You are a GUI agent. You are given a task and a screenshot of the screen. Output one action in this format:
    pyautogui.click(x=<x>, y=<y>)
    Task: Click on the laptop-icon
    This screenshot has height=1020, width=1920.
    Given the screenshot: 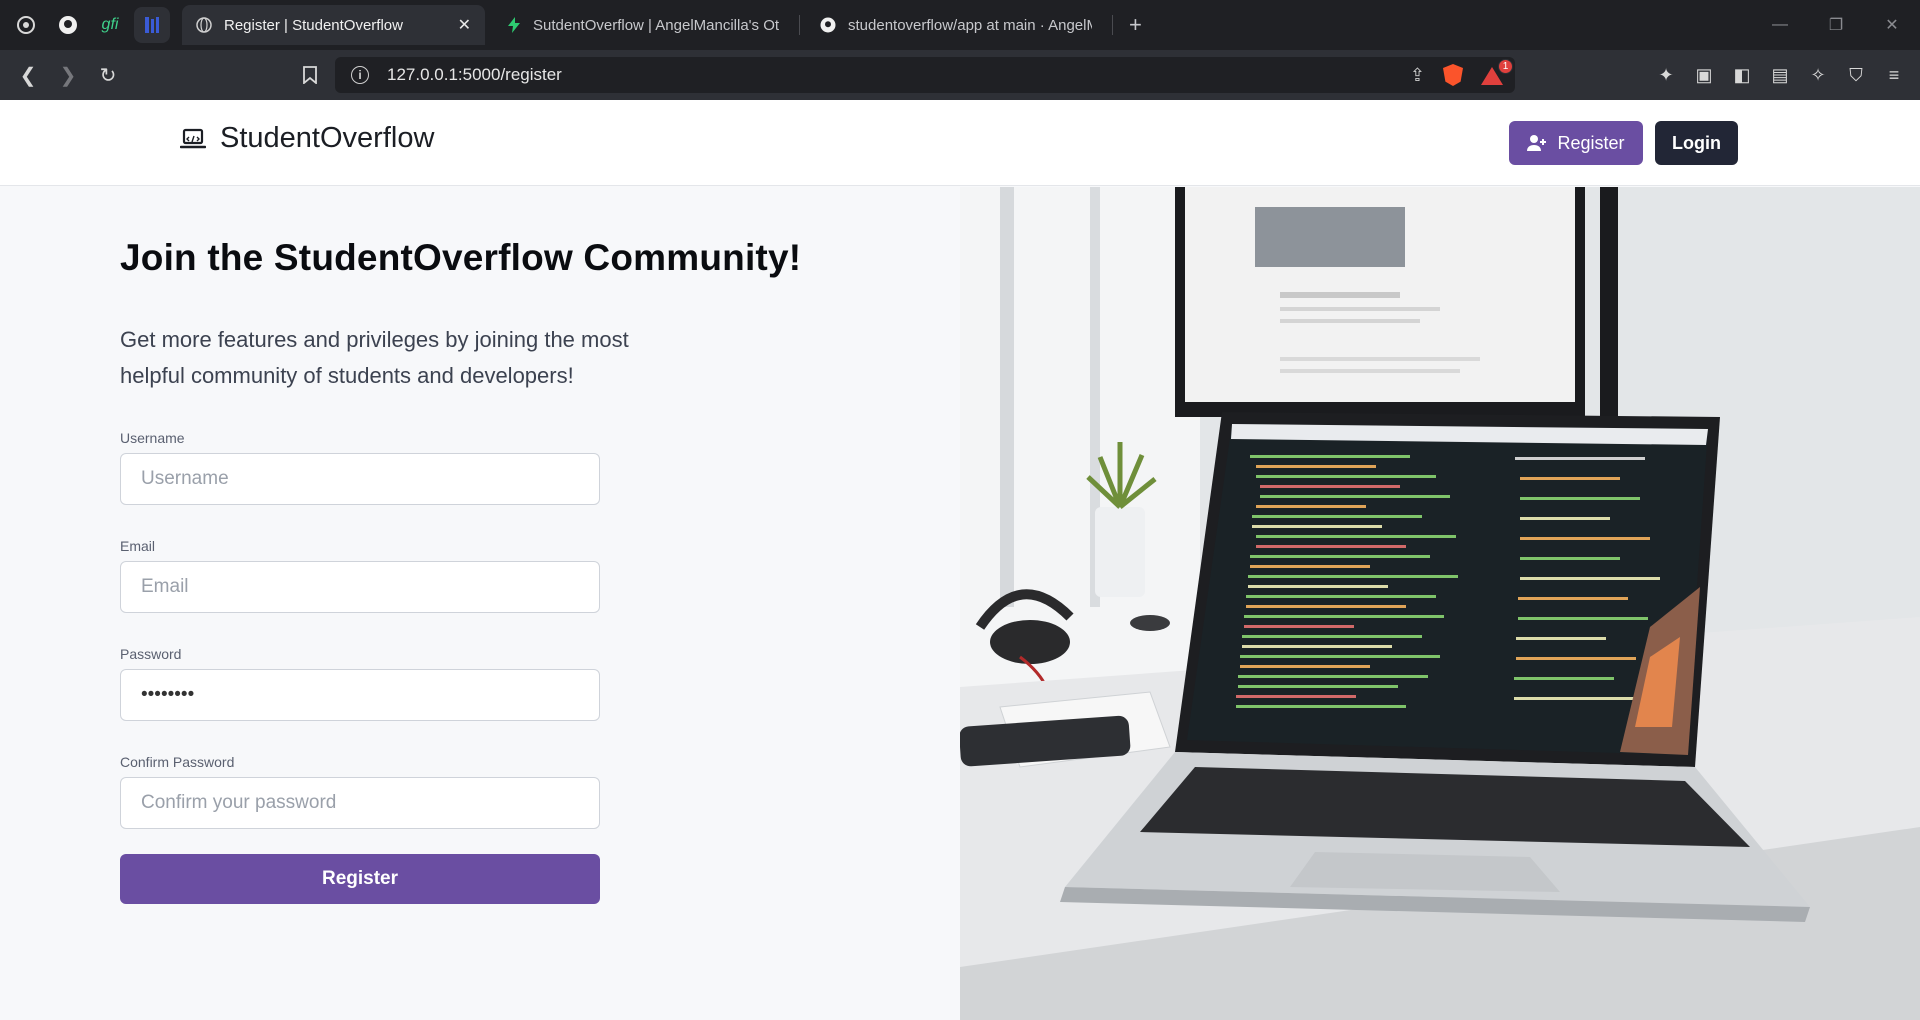 What is the action you would take?
    pyautogui.click(x=193, y=138)
    